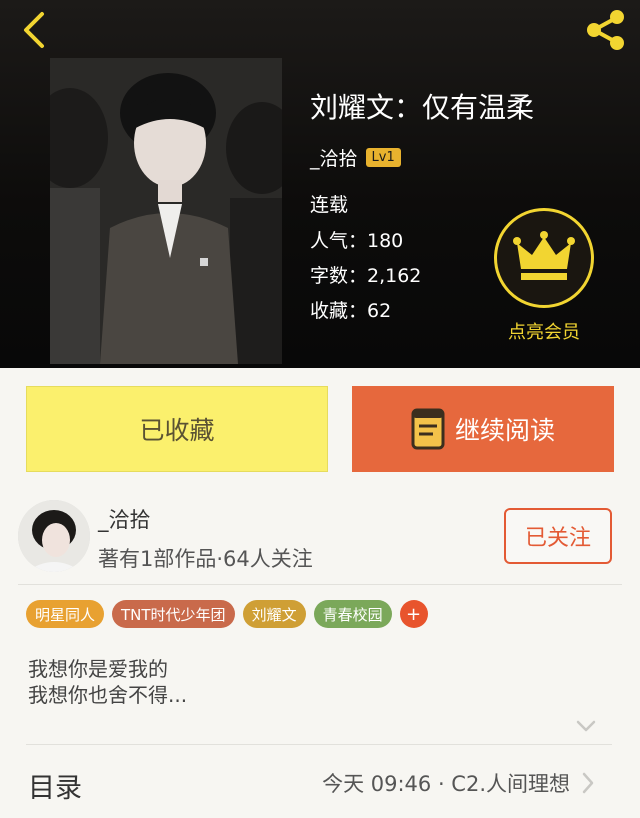 The height and width of the screenshot is (818, 640). What do you see at coordinates (446, 784) in the screenshot?
I see `latest-chapter: 今天 09:46 · C2.人间理想` at bounding box center [446, 784].